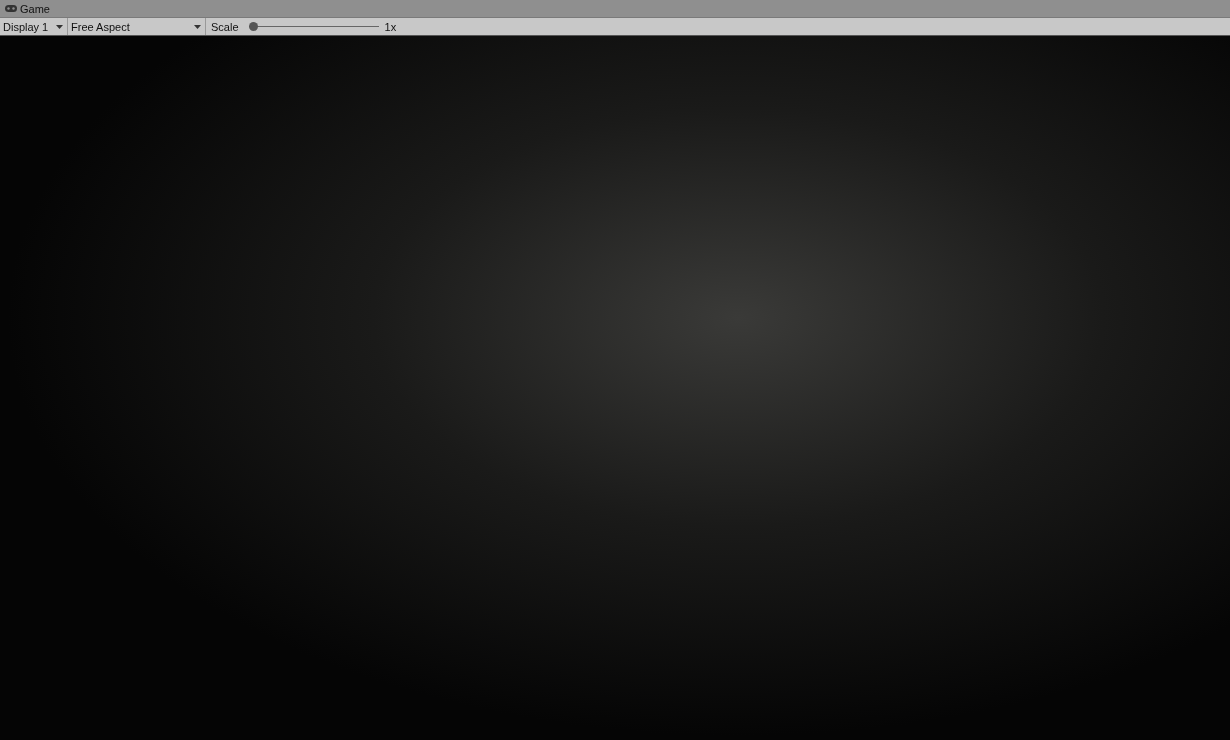 The height and width of the screenshot is (740, 1230). Describe the element at coordinates (35, 8) in the screenshot. I see `window-title: Game` at that location.